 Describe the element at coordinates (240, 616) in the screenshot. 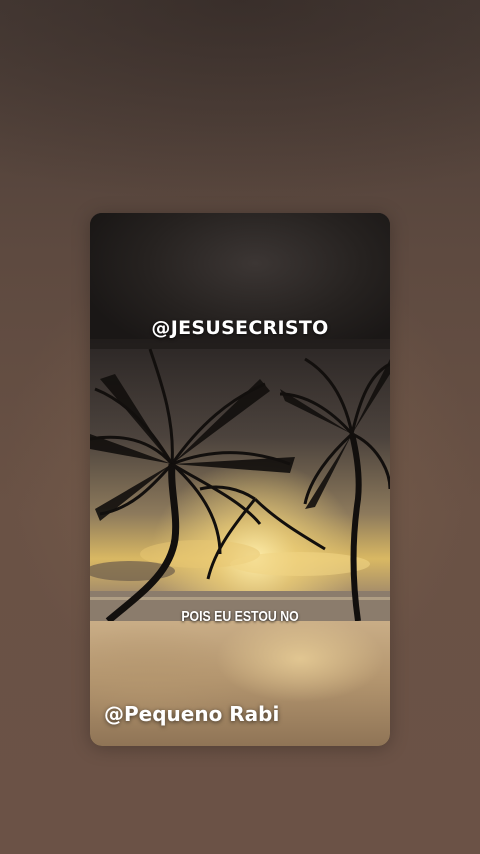

I see `video-caption: POIS EU ESTOU NO` at that location.